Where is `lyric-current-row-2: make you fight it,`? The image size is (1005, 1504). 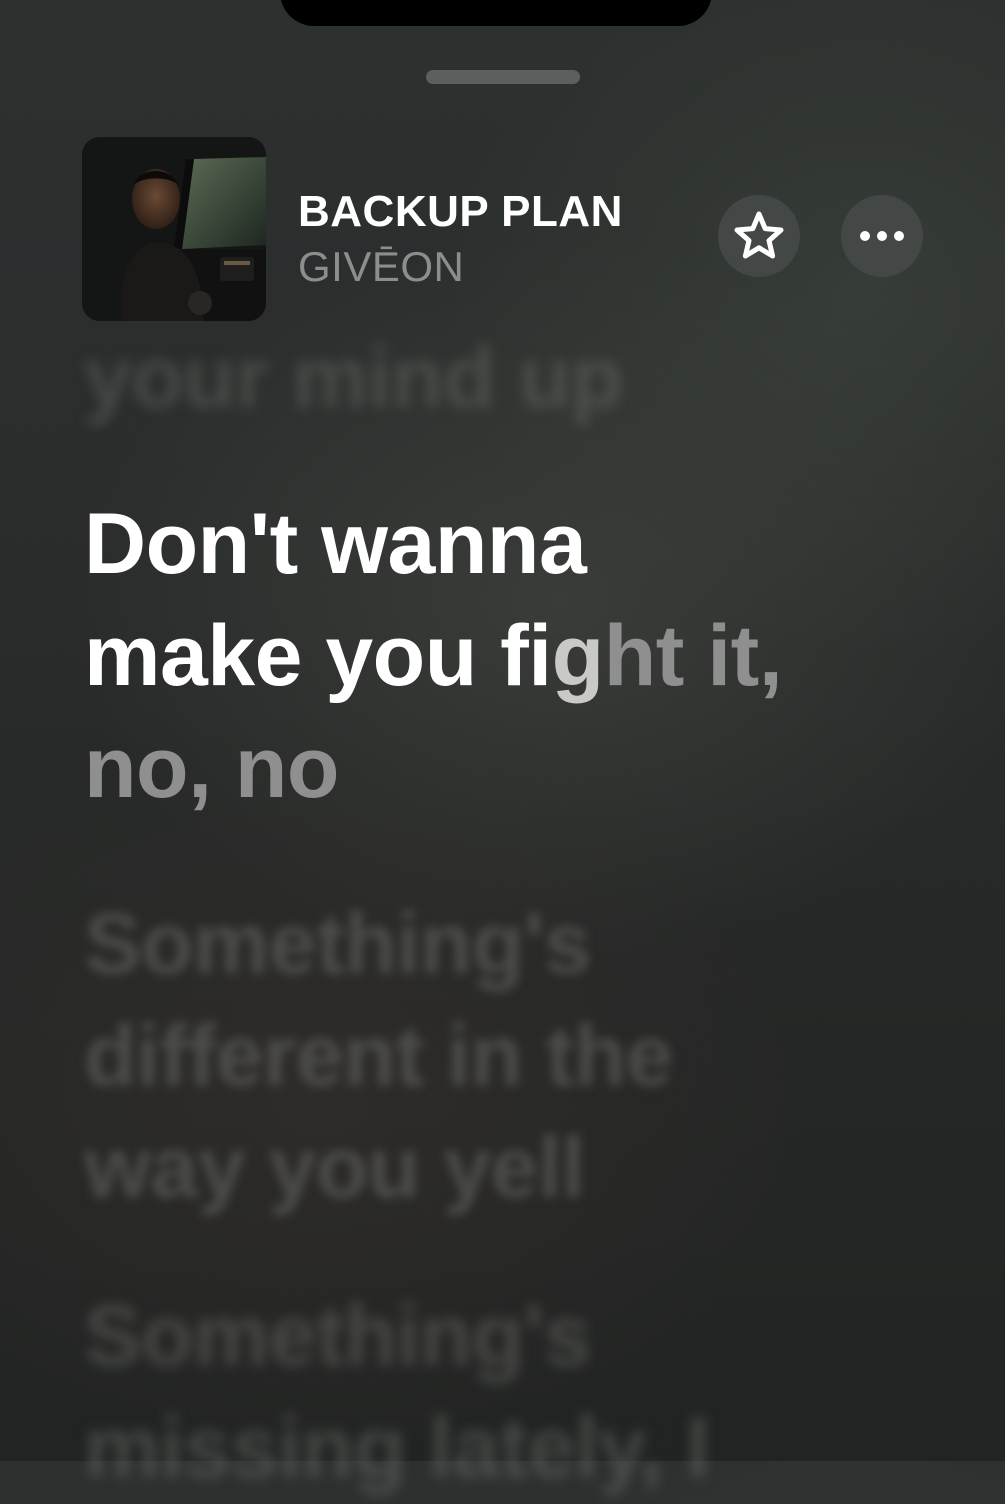
lyric-current-row-2: make you fight it, is located at coordinates (433, 656).